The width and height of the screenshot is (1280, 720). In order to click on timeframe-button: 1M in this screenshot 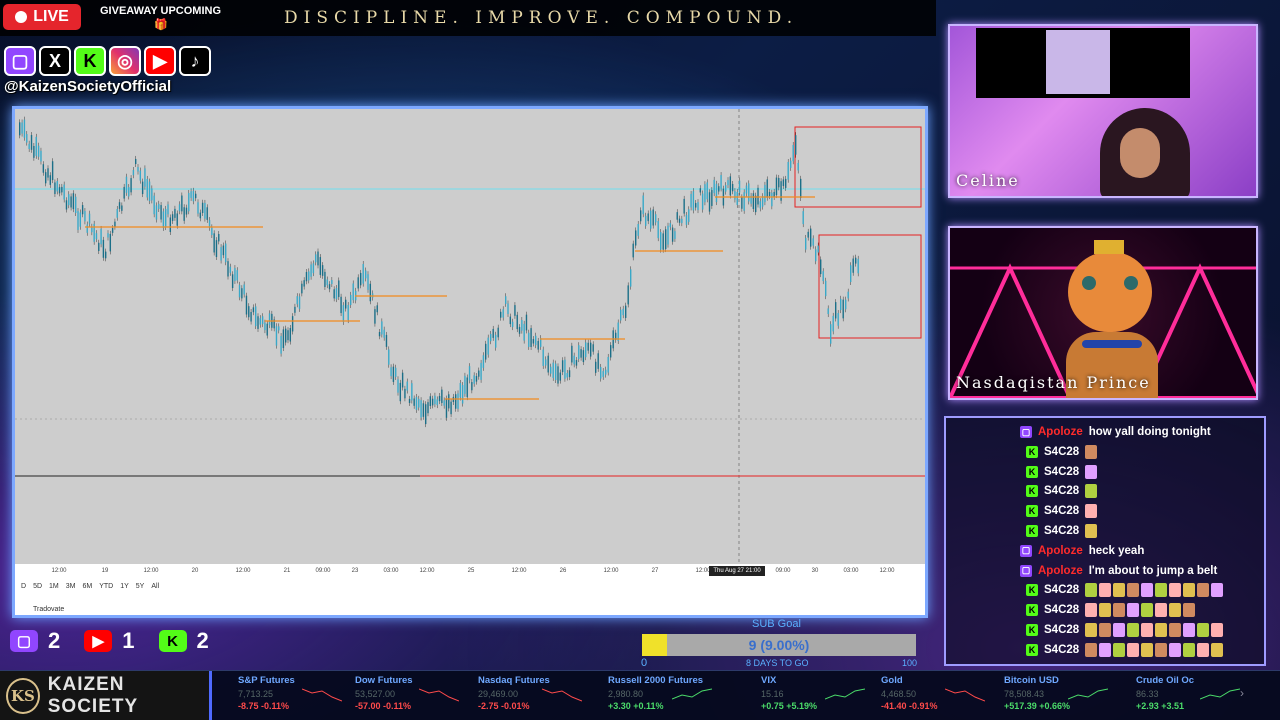, I will do `click(54, 586)`.